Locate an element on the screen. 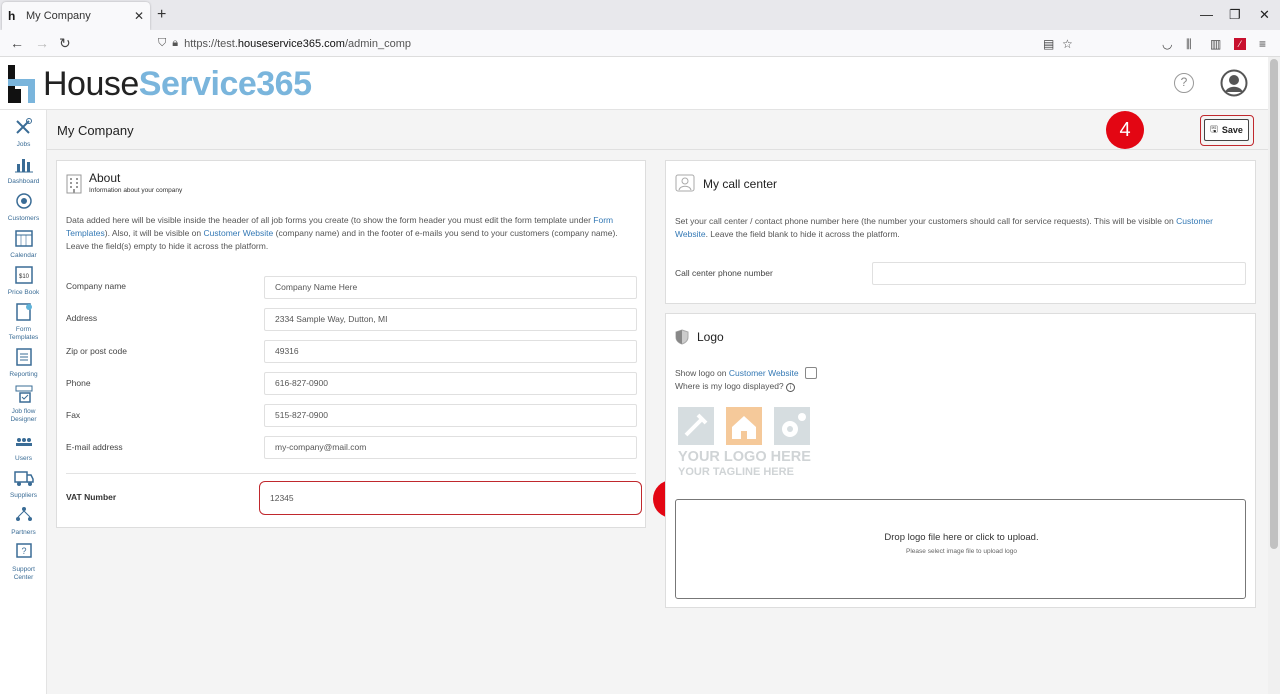  tab-close-icon: ✕ is located at coordinates (139, 16).